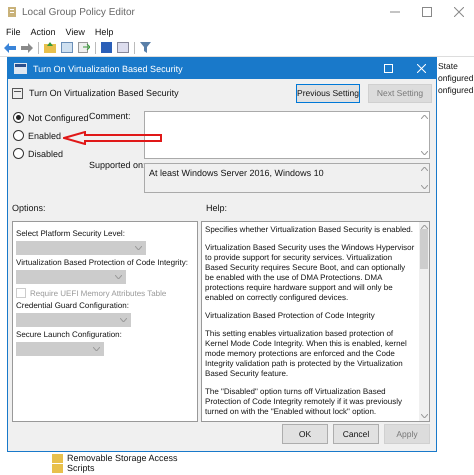  What do you see at coordinates (459, 12) in the screenshot?
I see `close-icon` at bounding box center [459, 12].